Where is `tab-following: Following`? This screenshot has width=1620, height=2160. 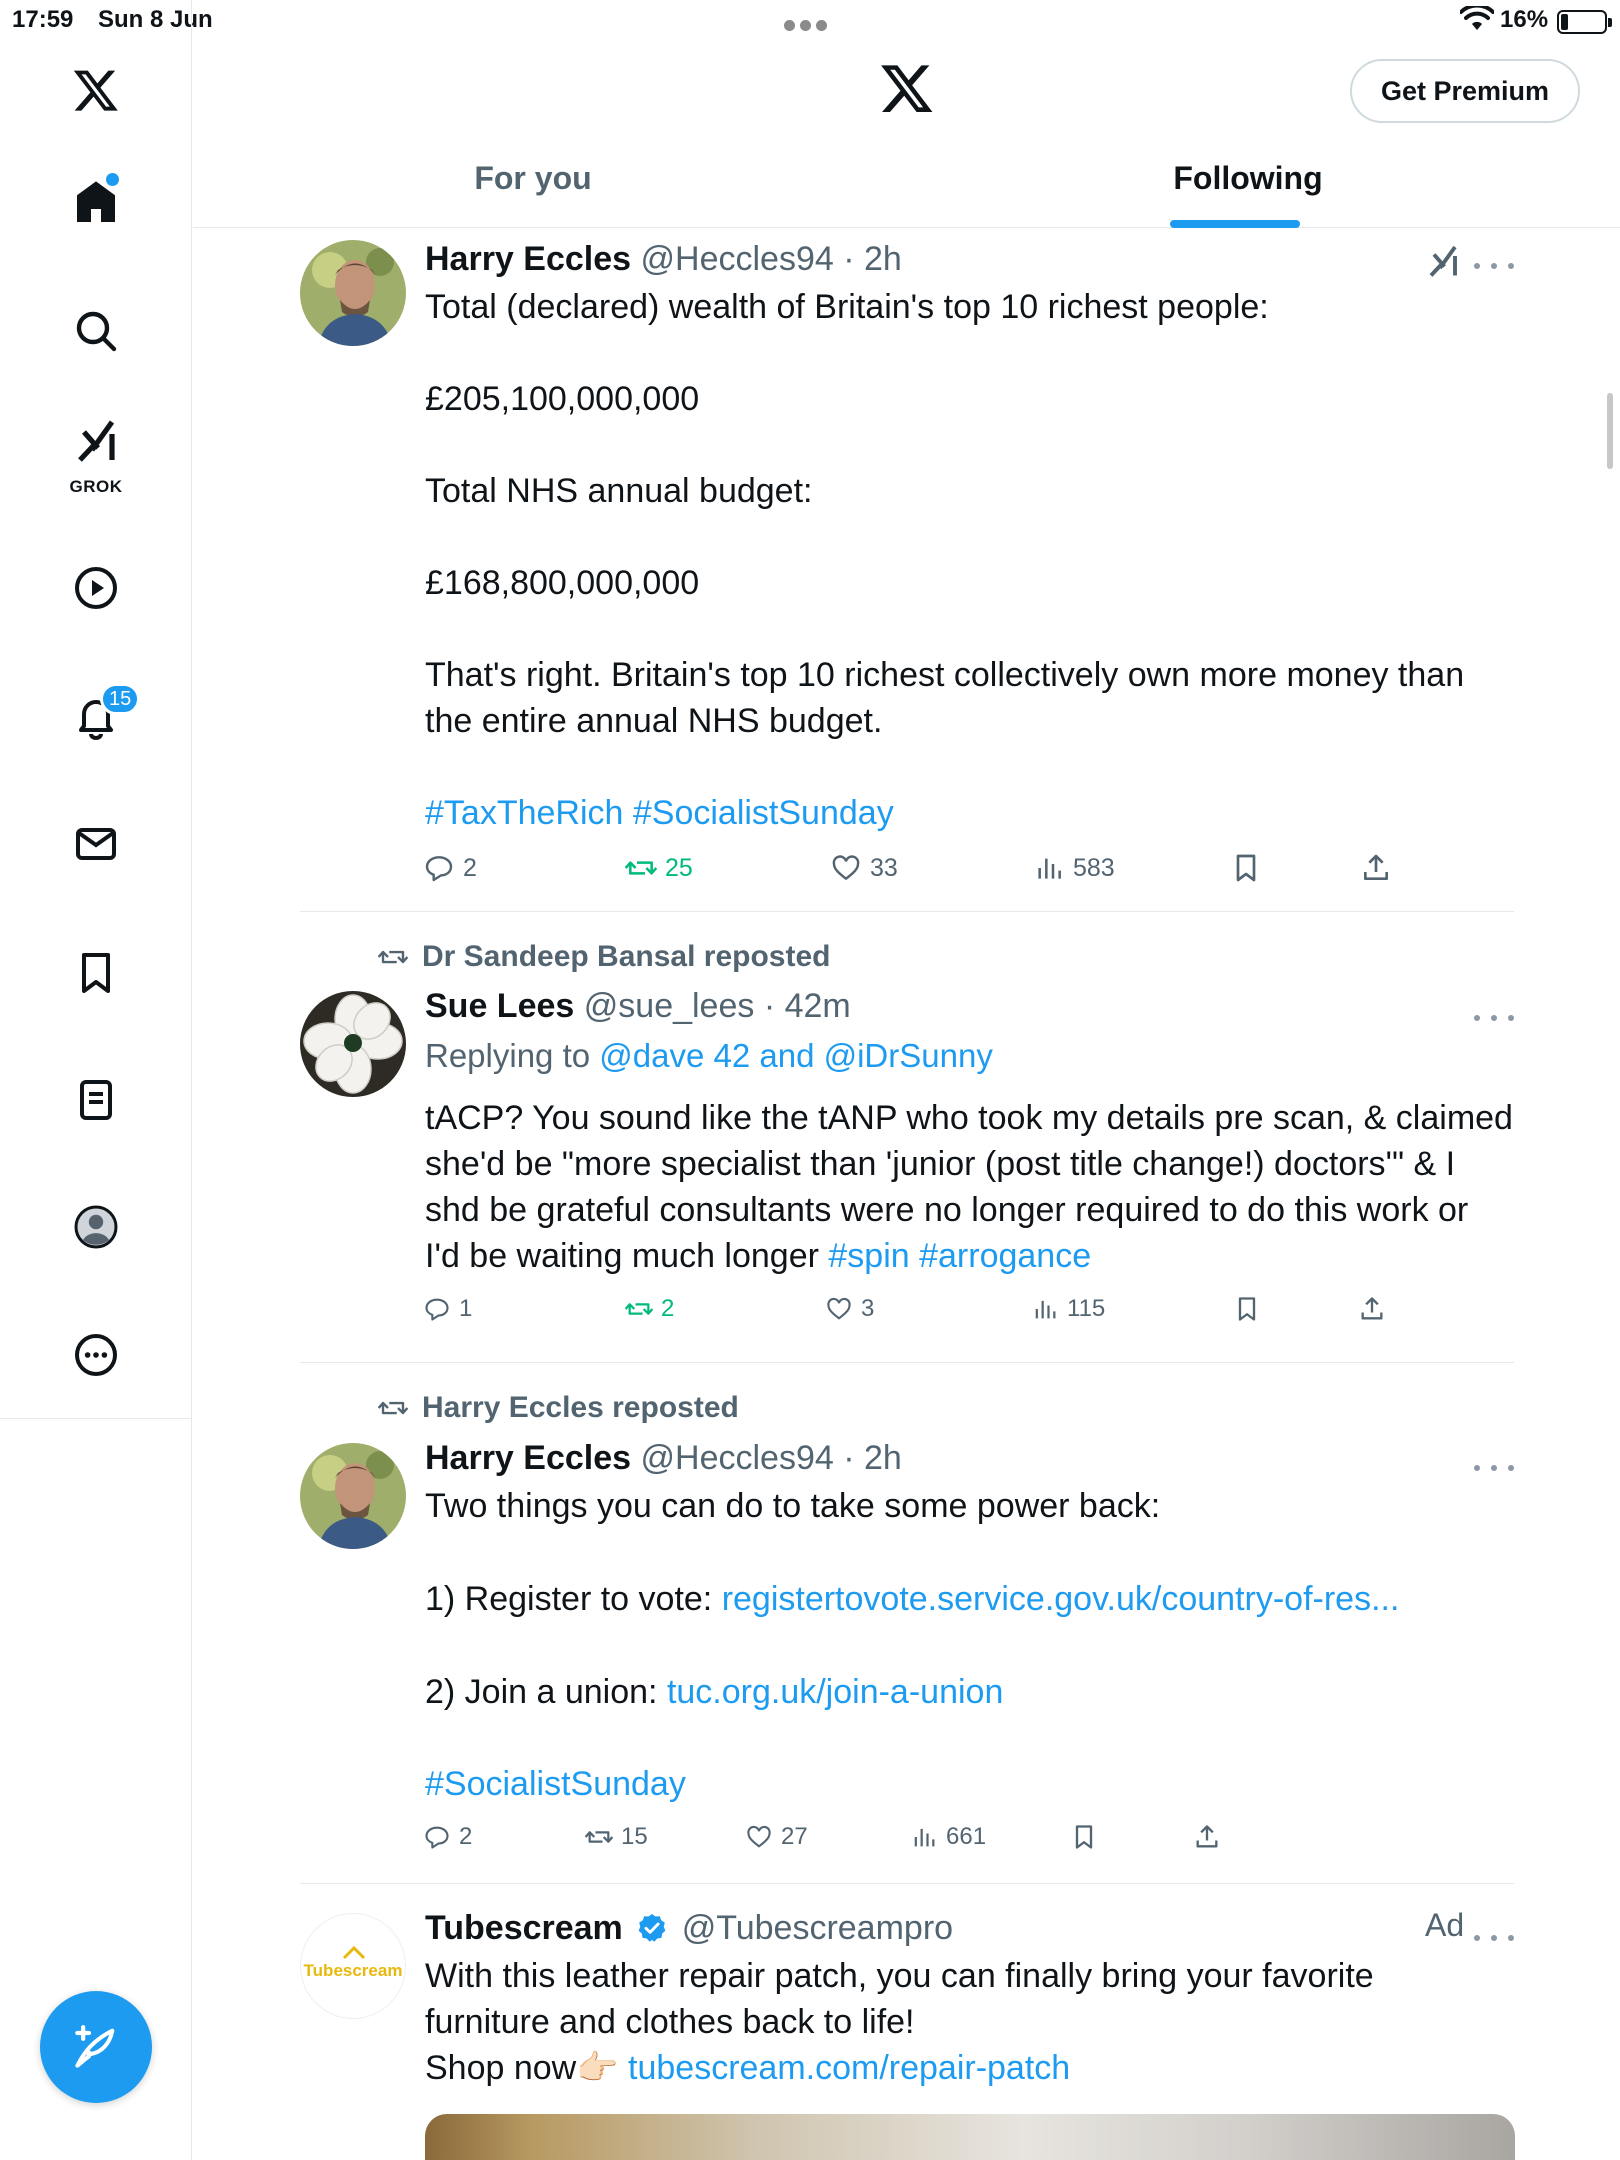 tab-following: Following is located at coordinates (1248, 194).